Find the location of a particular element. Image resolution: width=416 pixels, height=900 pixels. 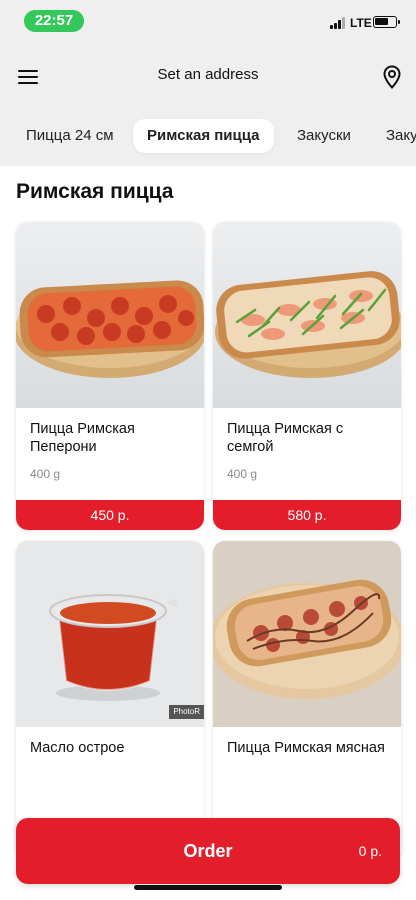

price-button: 450 р. is located at coordinates (110, 515).